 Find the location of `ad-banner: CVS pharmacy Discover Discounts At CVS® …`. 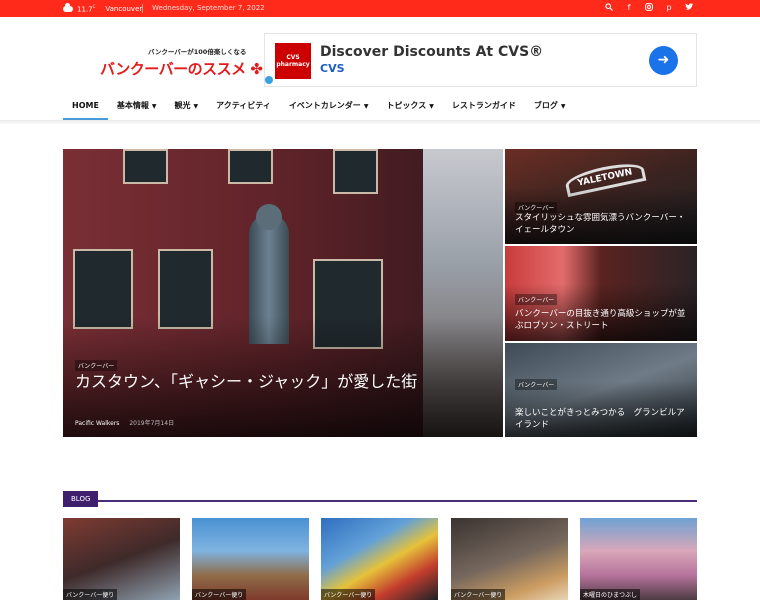

ad-banner: CVS pharmacy Discover Discounts At CVS® … is located at coordinates (480, 60).